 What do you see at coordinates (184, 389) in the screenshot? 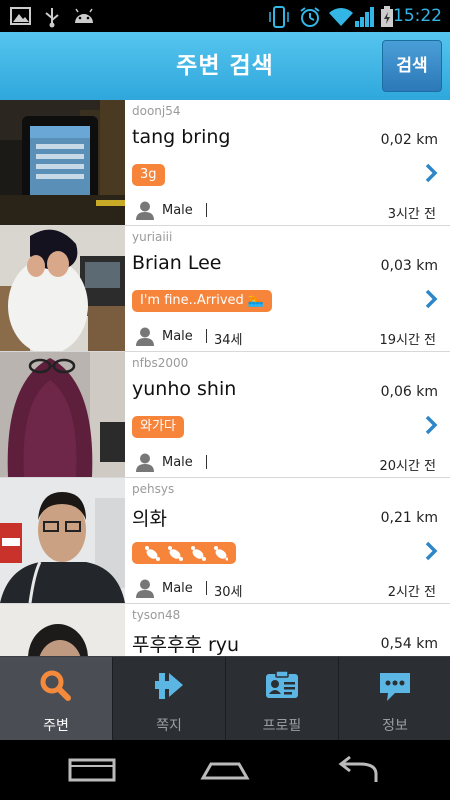
I see `user-name: yunho shin` at bounding box center [184, 389].